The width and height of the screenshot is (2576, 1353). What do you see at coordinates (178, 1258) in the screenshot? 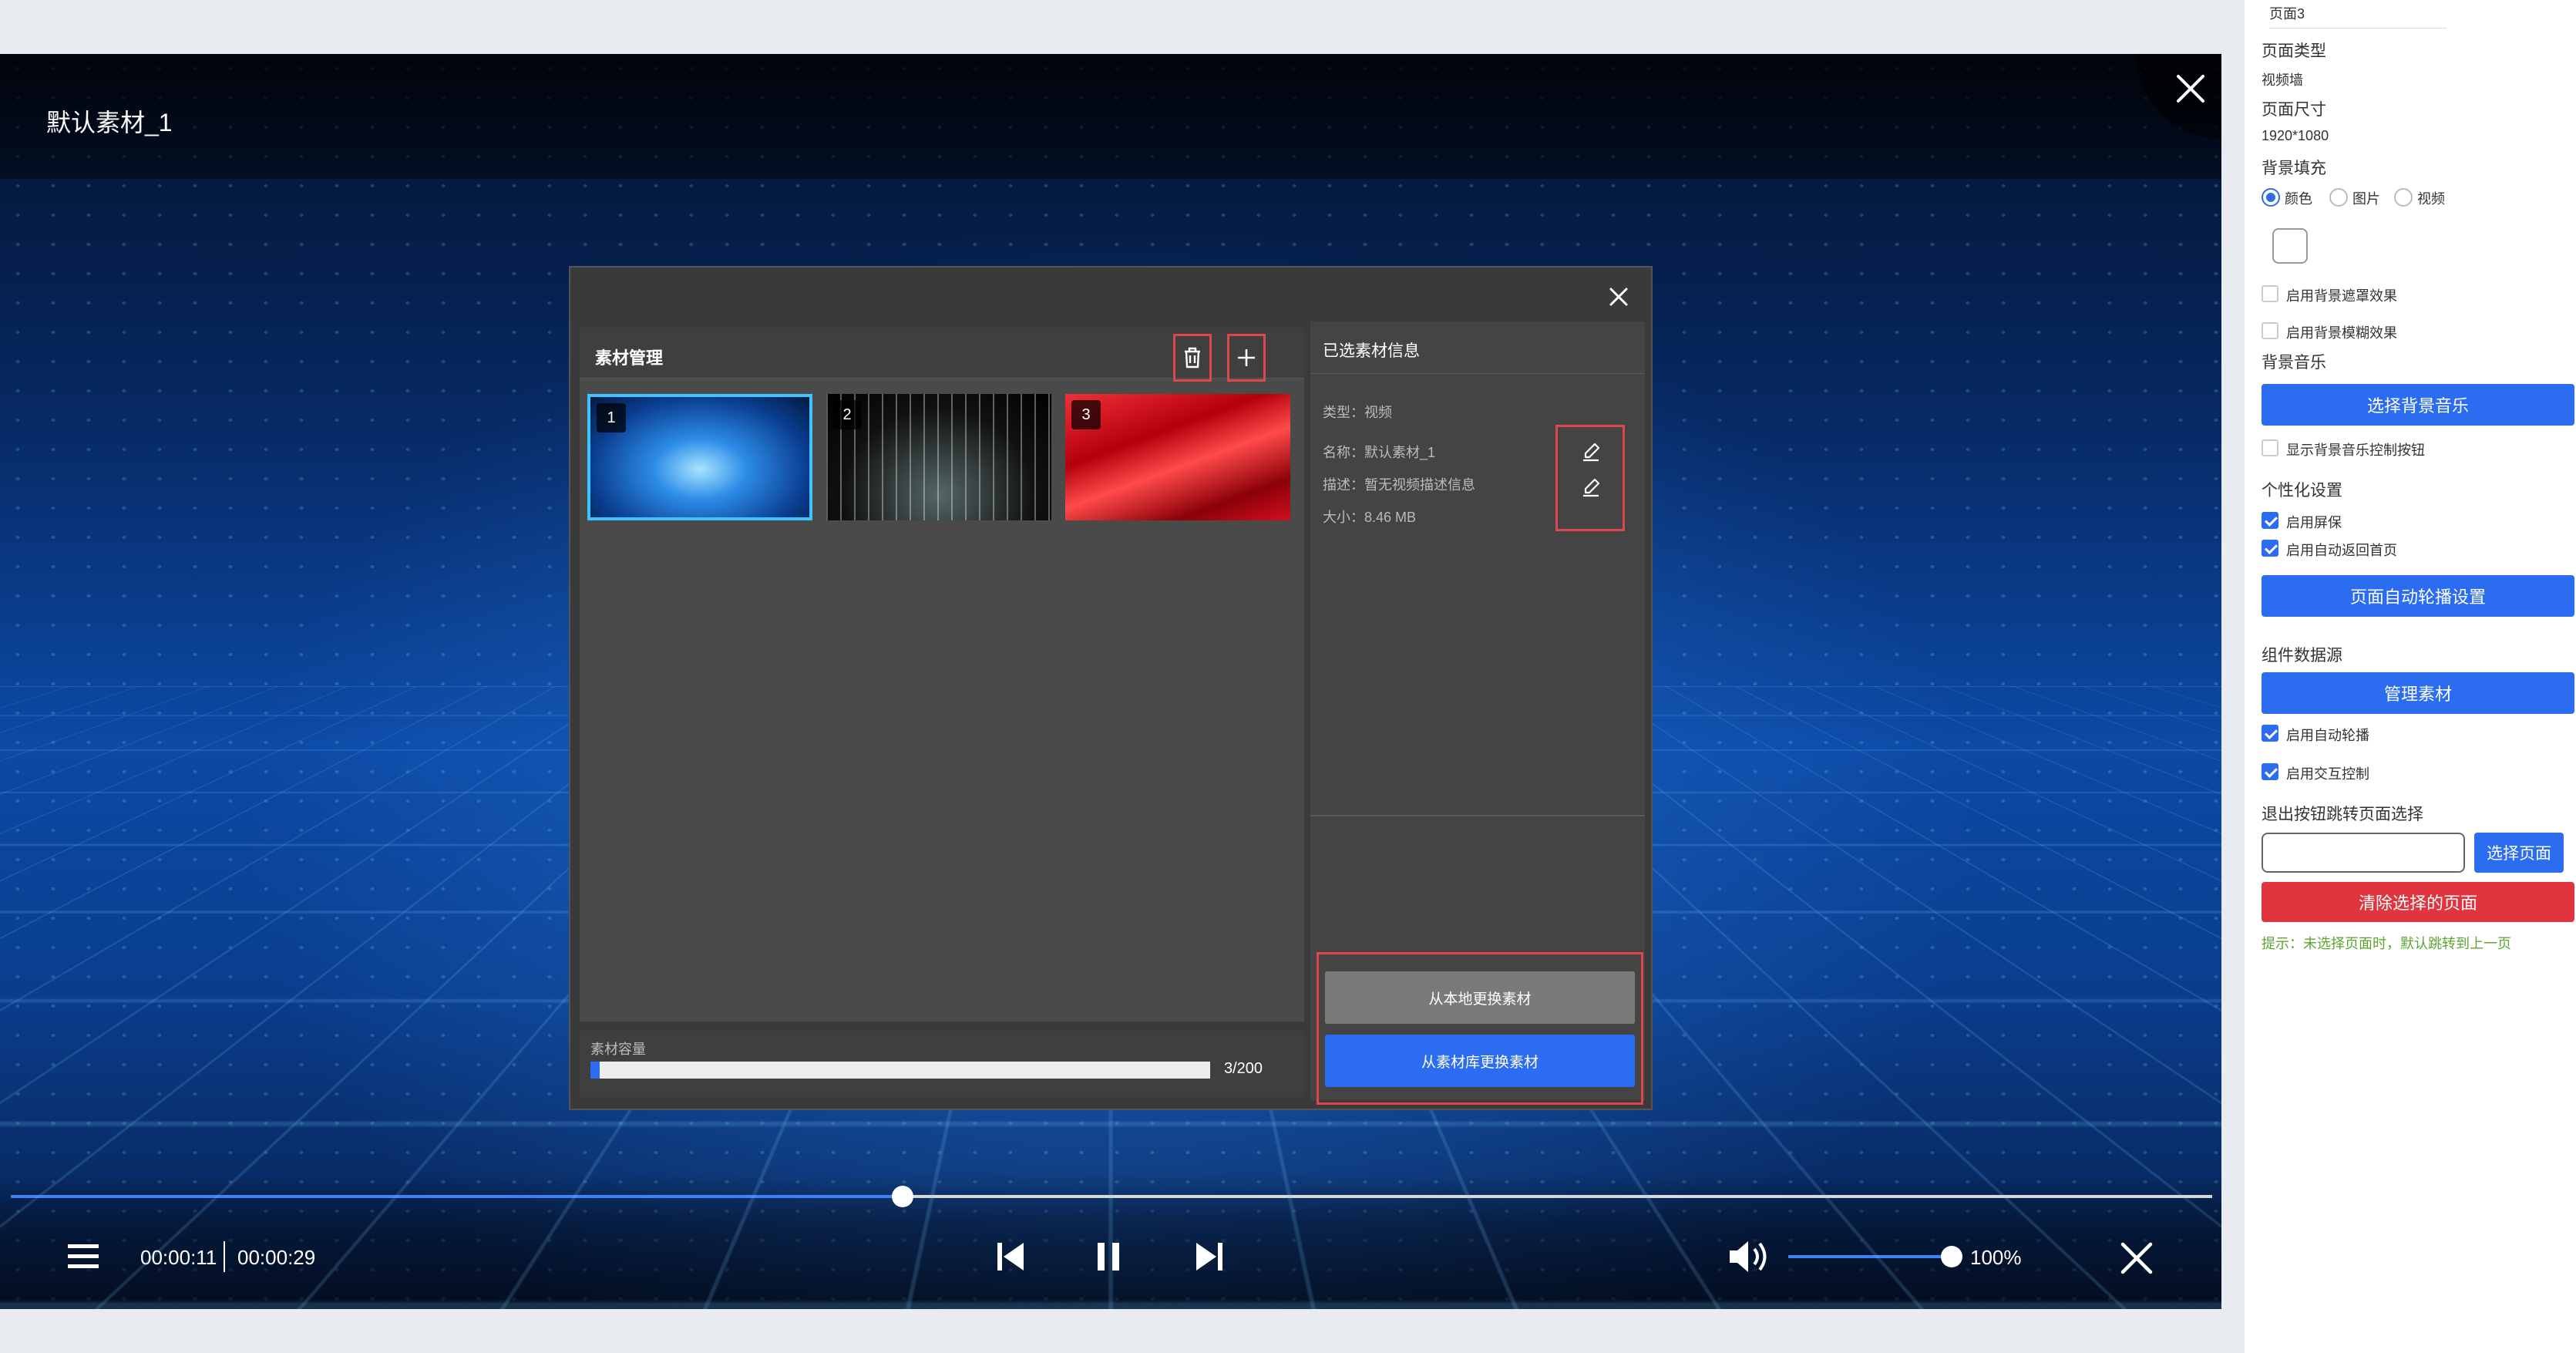
I see `current-time: 00:00:11` at bounding box center [178, 1258].